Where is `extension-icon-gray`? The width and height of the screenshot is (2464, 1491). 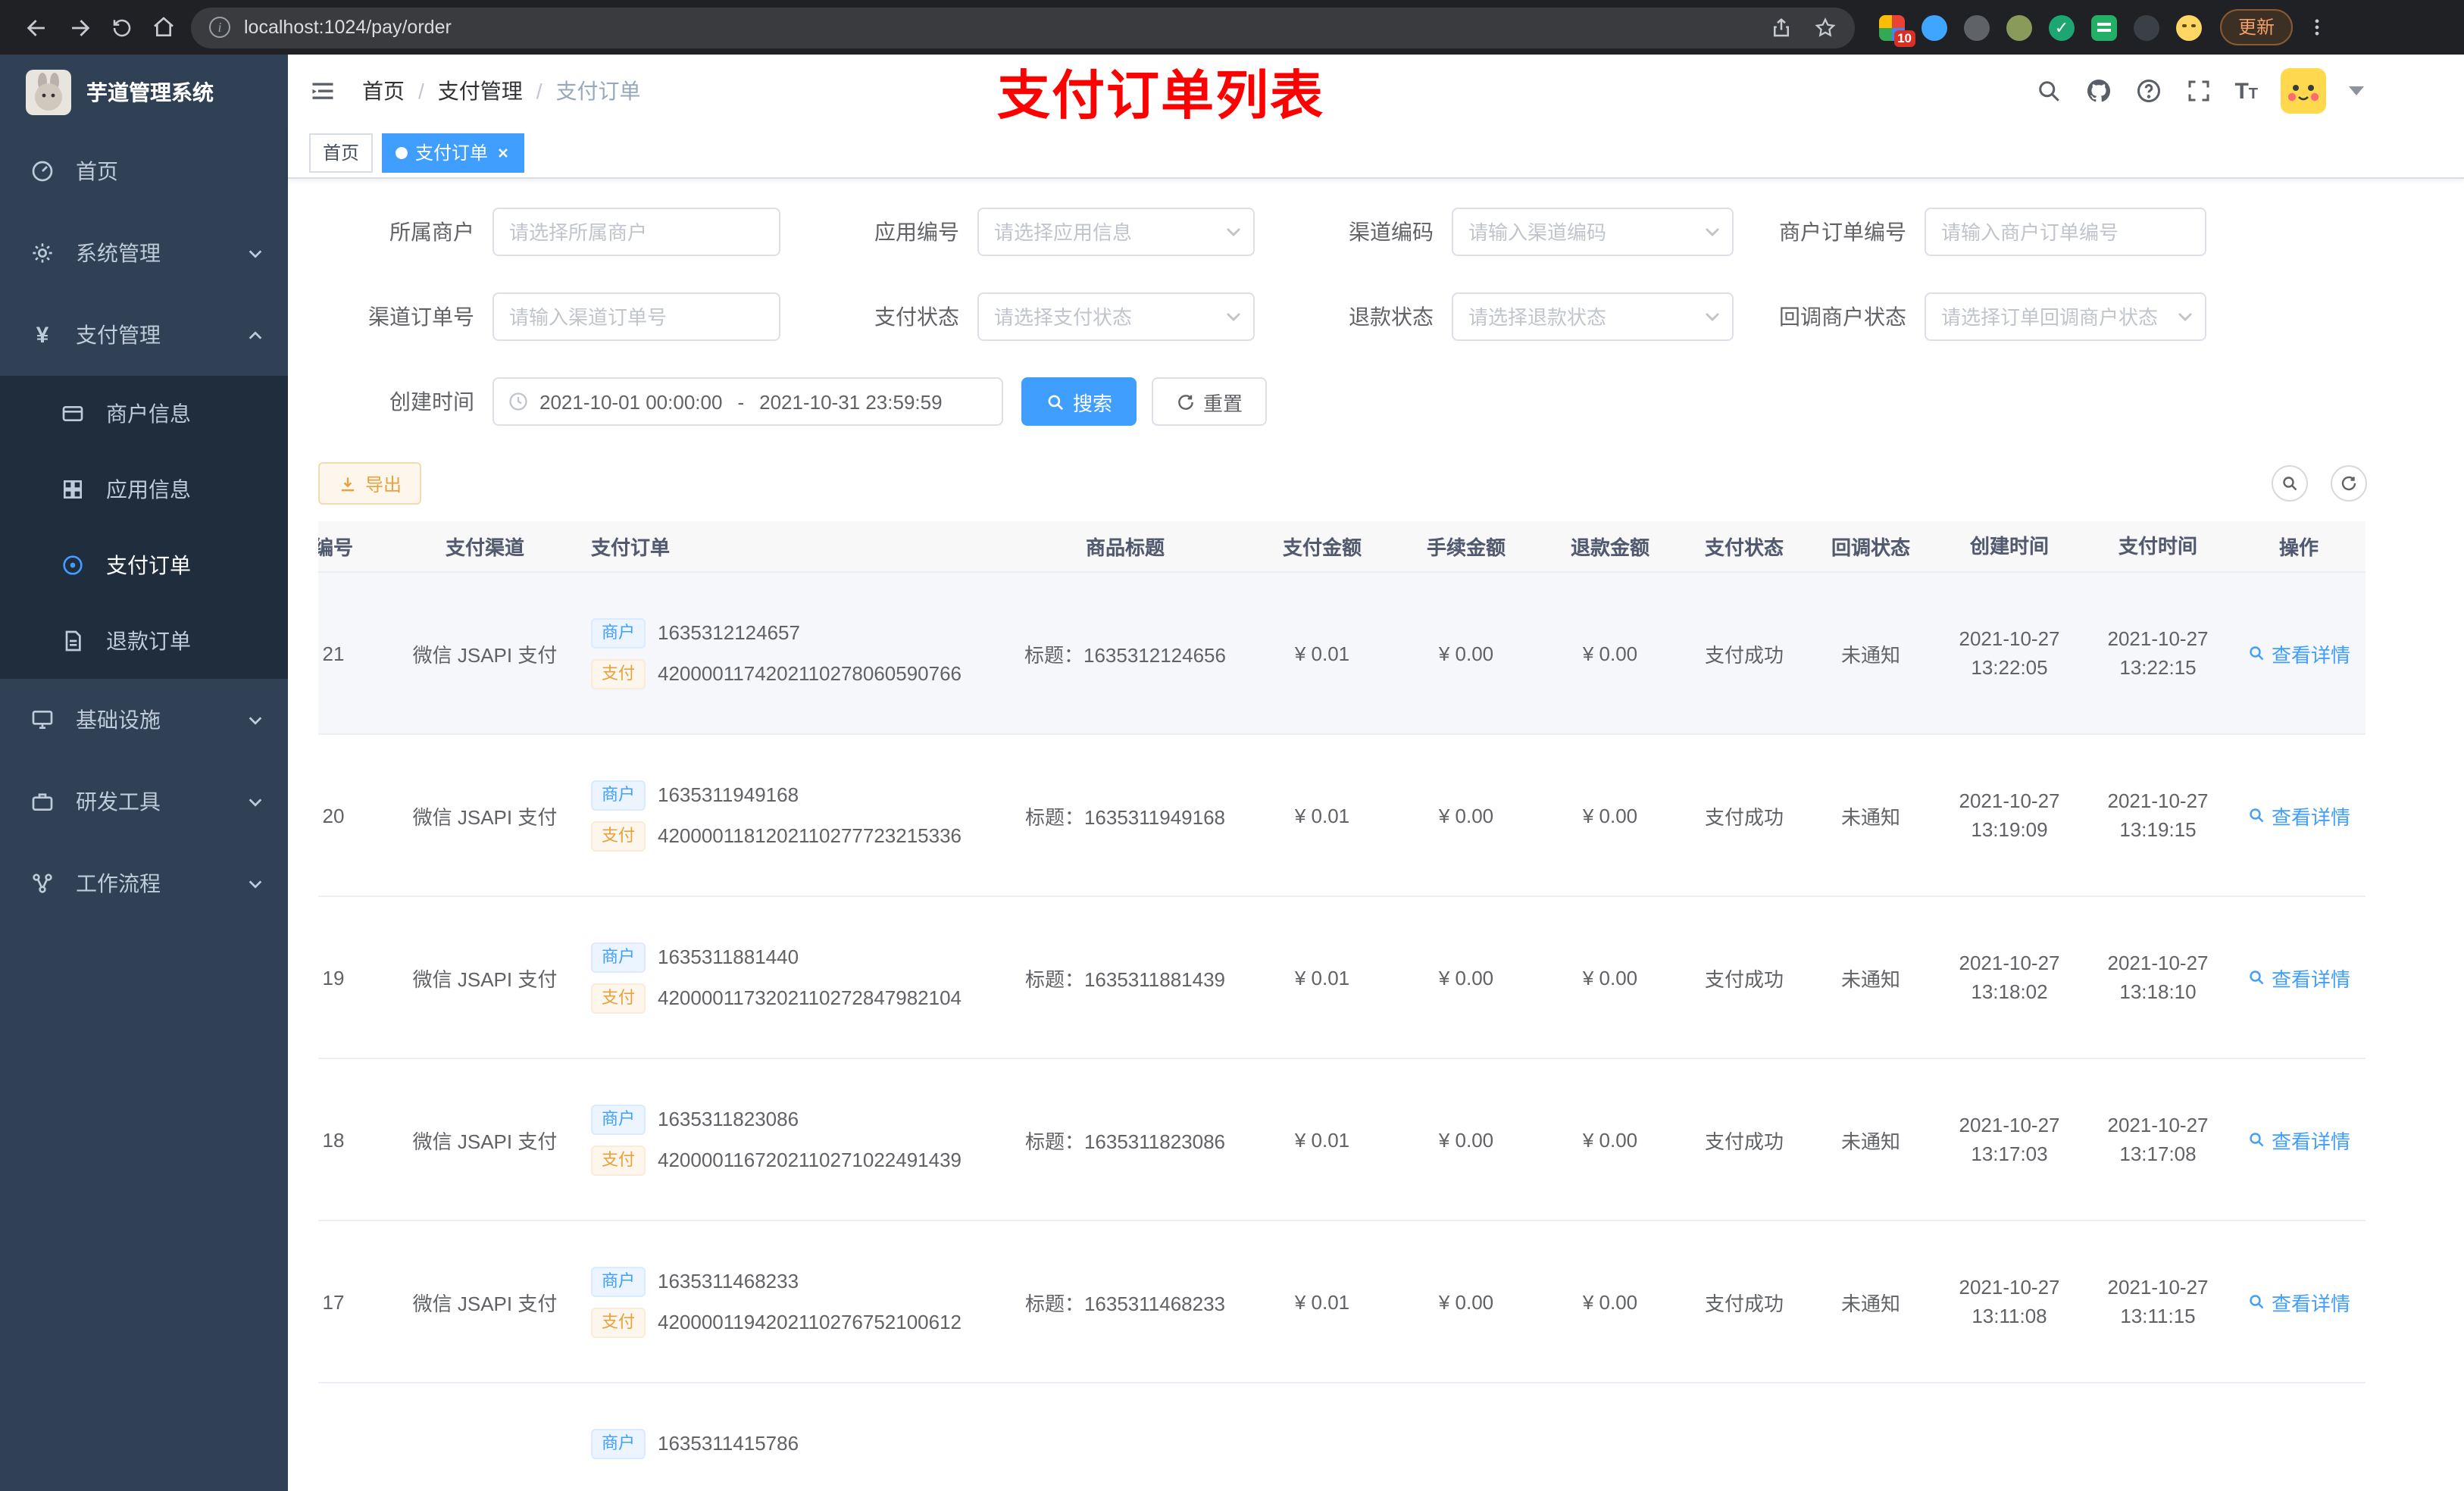 extension-icon-gray is located at coordinates (1977, 27).